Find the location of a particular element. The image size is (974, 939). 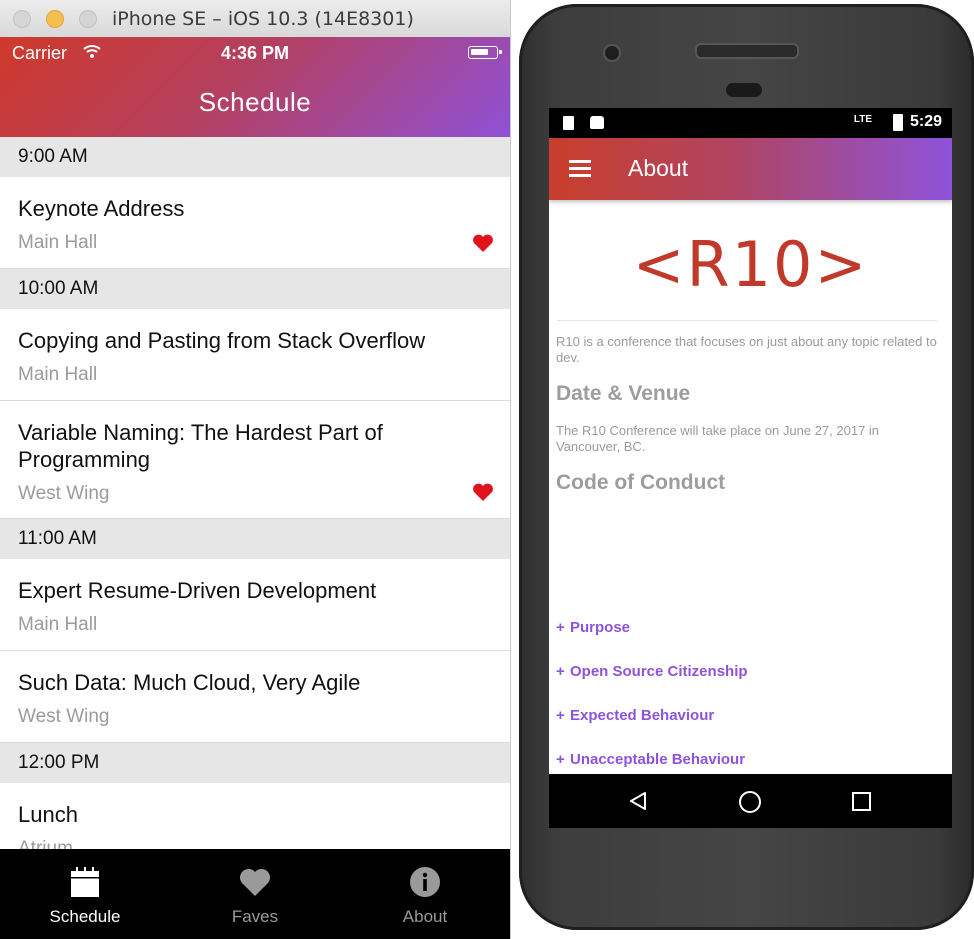

conduct-item-label: Unacceptable Behaviour is located at coordinates (658, 759).